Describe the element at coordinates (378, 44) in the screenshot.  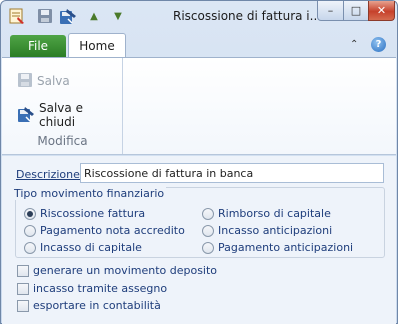
I see `help-icon: ?` at that location.